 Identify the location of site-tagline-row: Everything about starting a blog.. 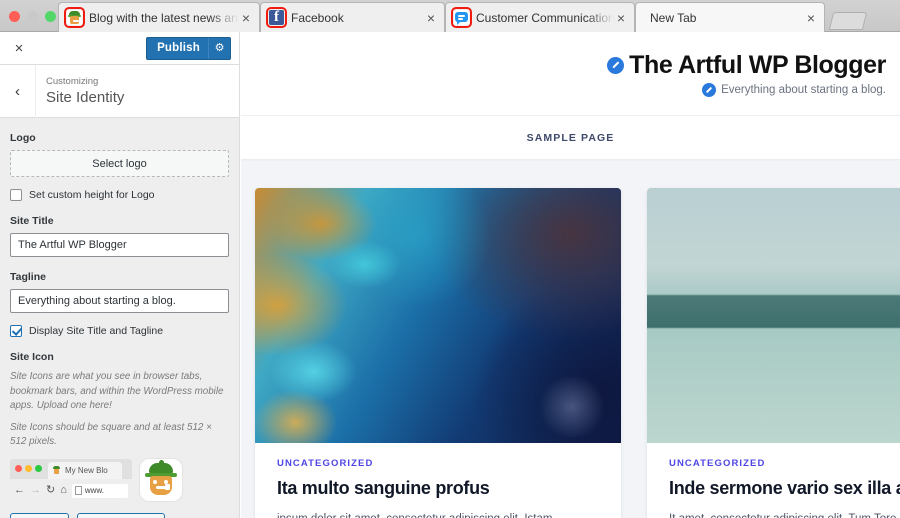
(794, 89).